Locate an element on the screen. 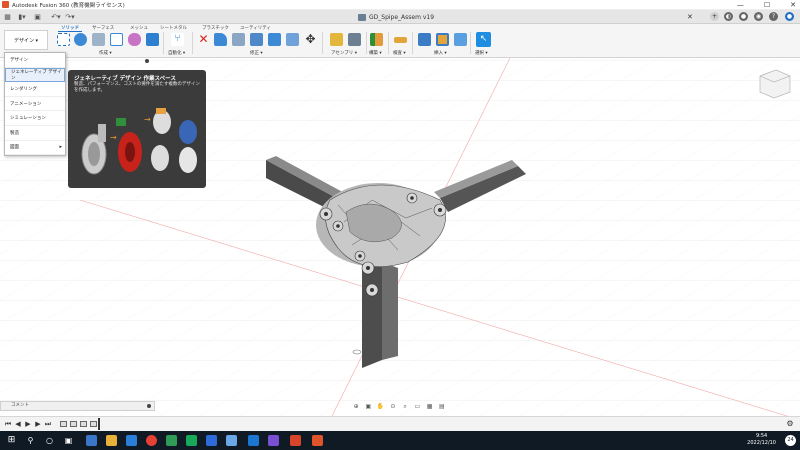 The height and width of the screenshot is (450, 800). chamfer-icon is located at coordinates (256, 39).